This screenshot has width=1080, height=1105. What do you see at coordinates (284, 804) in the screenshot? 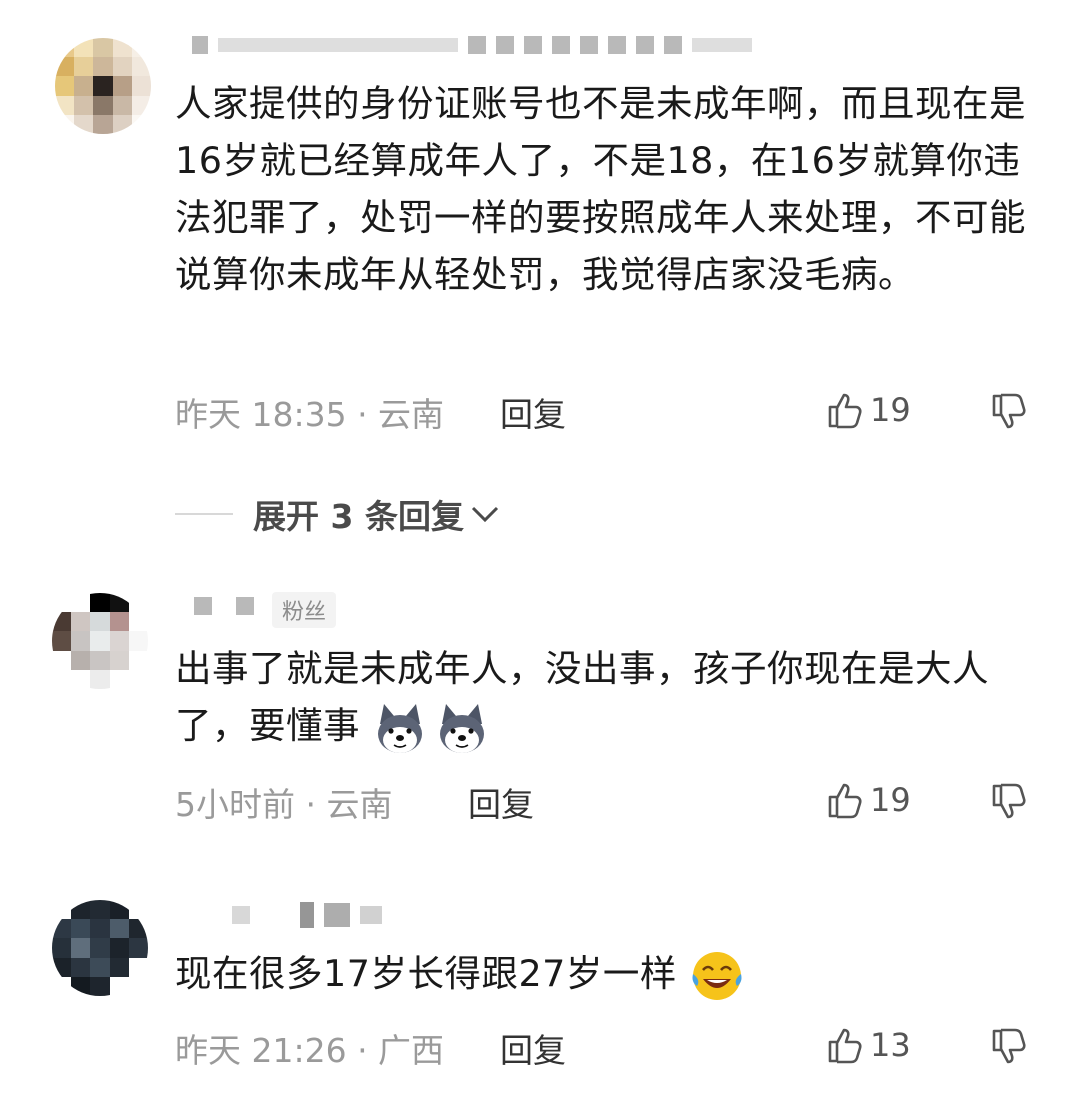
I see `comment-meta: 5小时前 · 云南` at bounding box center [284, 804].